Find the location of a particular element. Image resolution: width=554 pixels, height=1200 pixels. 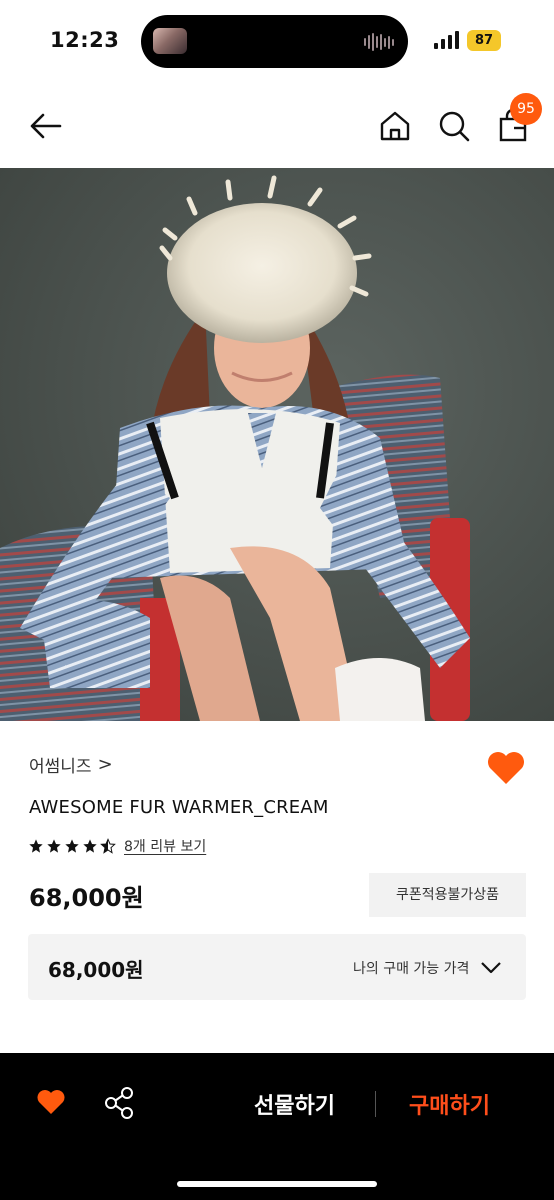

top-nav is located at coordinates (277, 126).